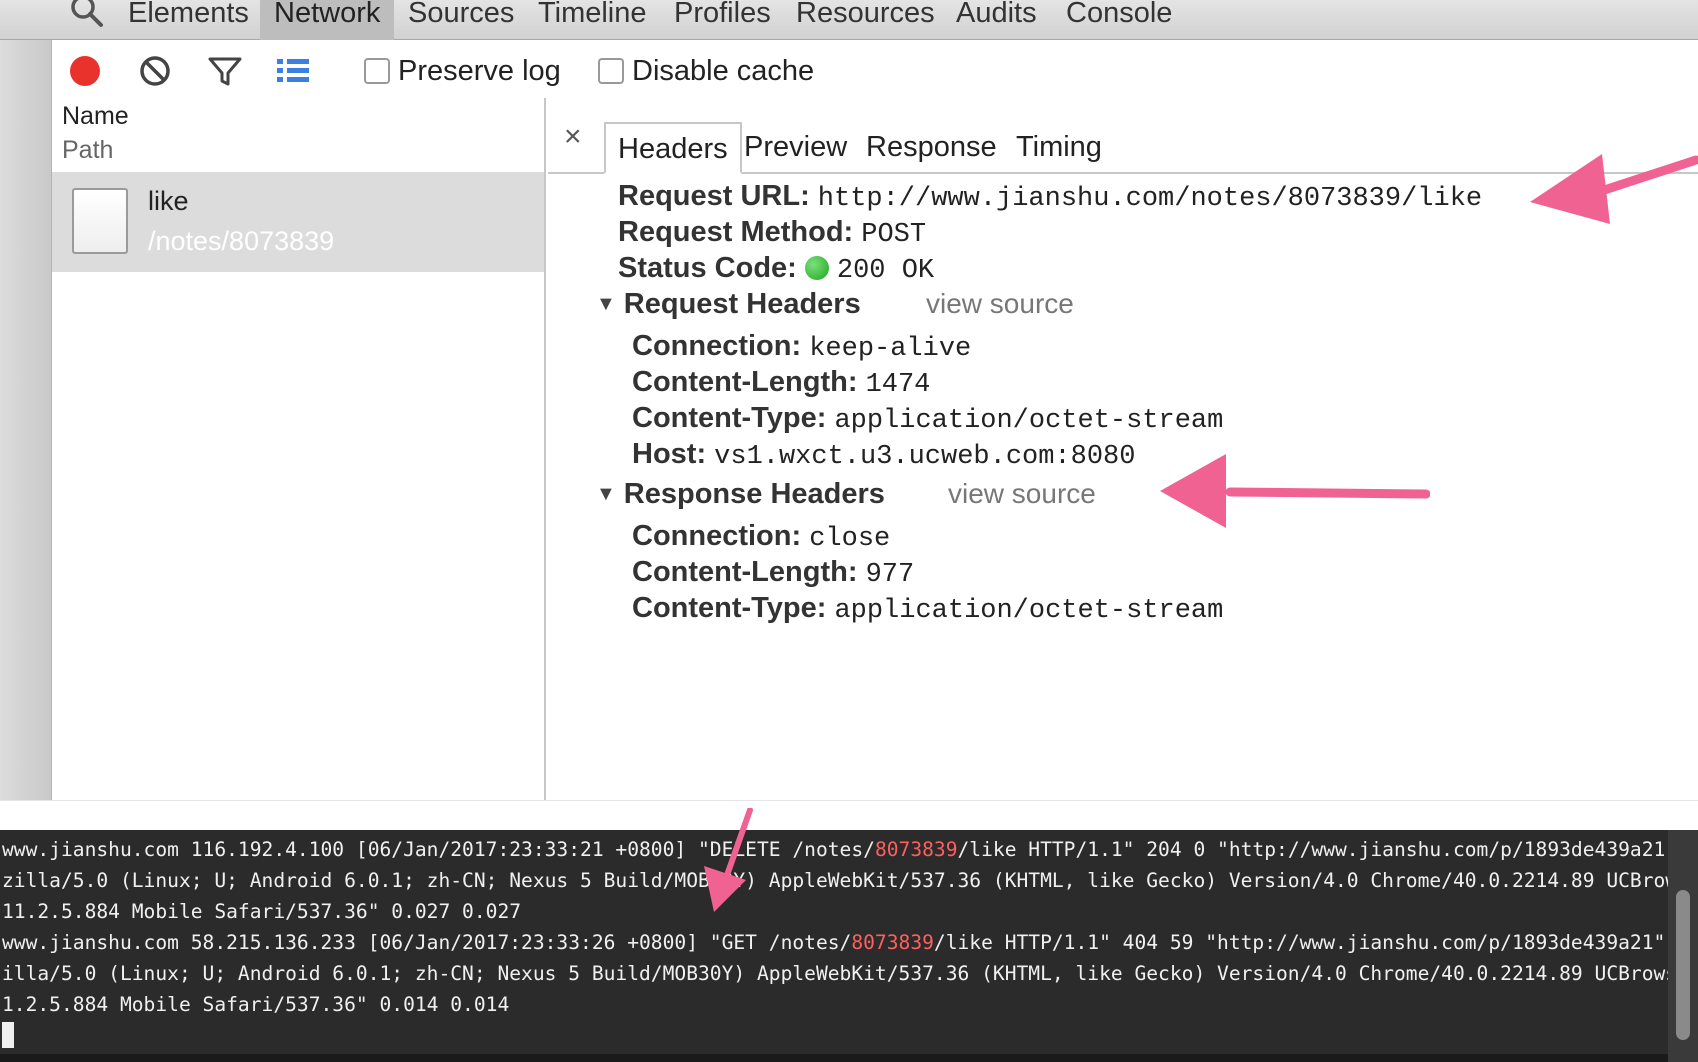  What do you see at coordinates (795, 148) in the screenshot?
I see `tab-preview: Preview` at bounding box center [795, 148].